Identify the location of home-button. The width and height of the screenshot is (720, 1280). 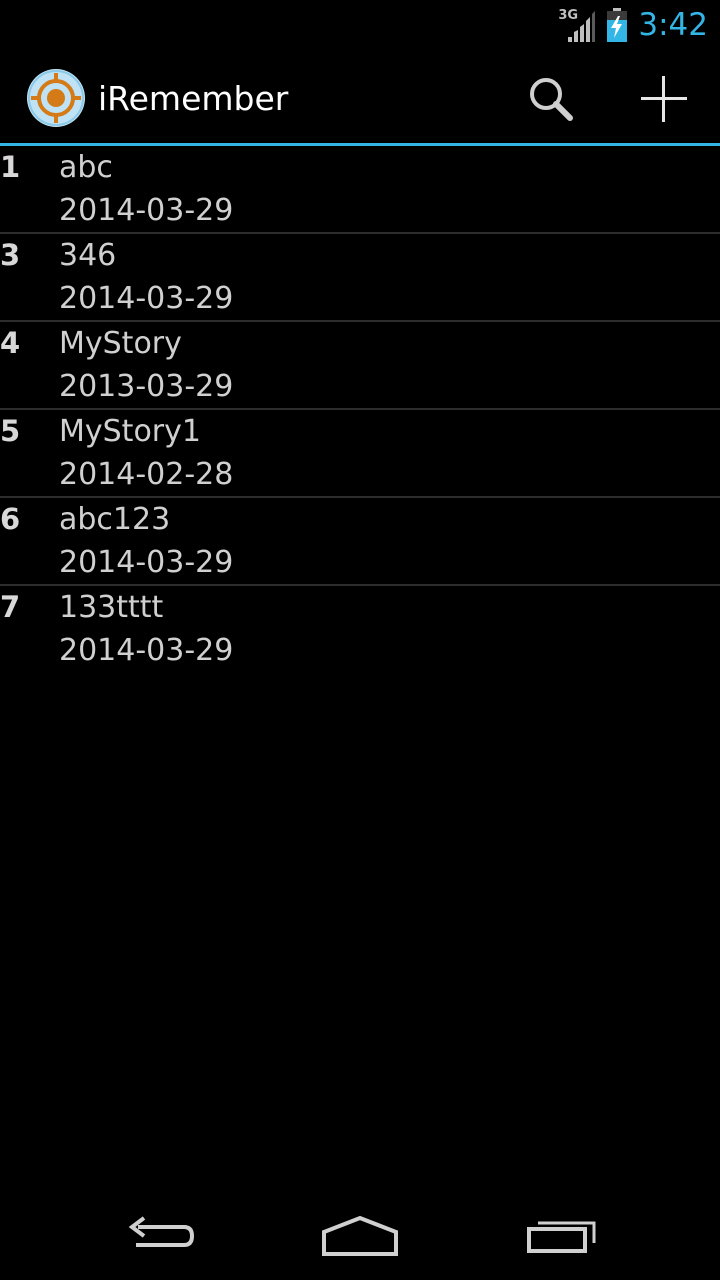
(360, 1235).